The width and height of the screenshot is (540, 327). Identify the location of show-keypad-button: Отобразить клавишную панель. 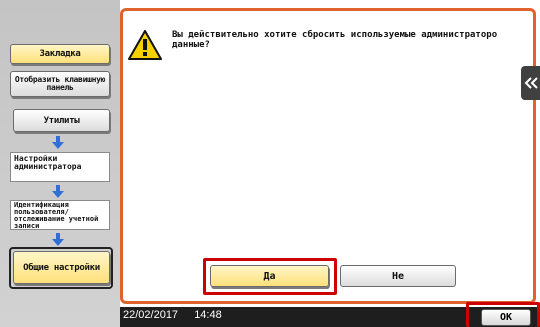
(60, 84).